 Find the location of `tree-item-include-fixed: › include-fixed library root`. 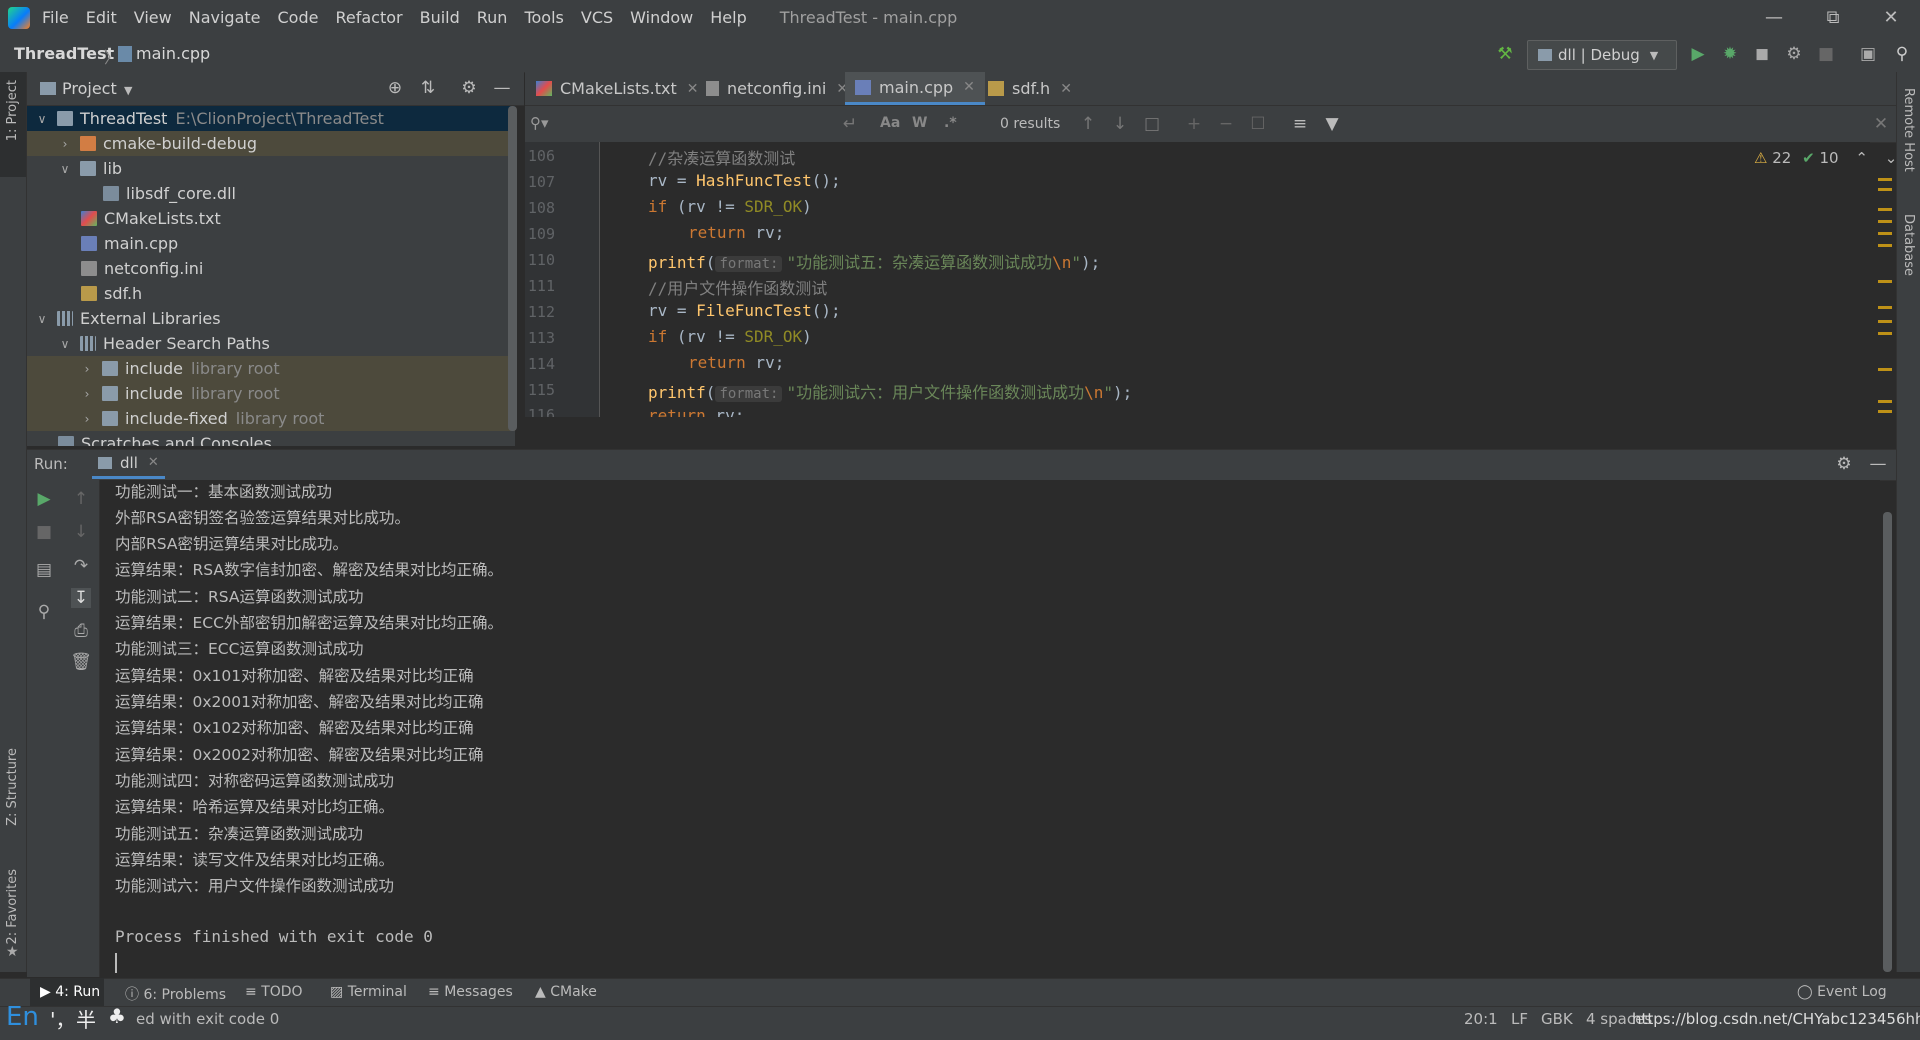

tree-item-include-fixed: › include-fixed library root is located at coordinates (271, 418).